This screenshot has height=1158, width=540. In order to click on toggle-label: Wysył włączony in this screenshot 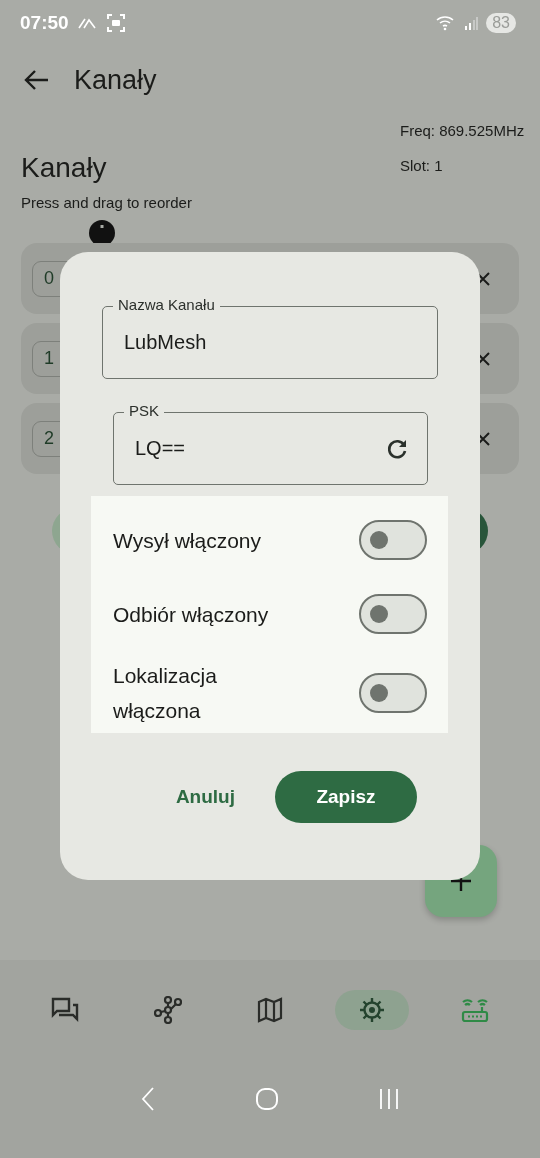, I will do `click(187, 540)`.